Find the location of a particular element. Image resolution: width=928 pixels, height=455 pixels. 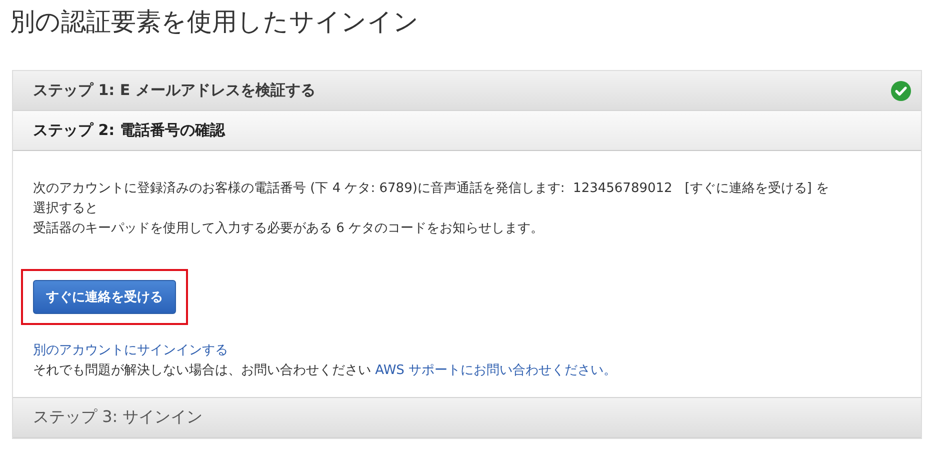

check-icon is located at coordinates (901, 90).